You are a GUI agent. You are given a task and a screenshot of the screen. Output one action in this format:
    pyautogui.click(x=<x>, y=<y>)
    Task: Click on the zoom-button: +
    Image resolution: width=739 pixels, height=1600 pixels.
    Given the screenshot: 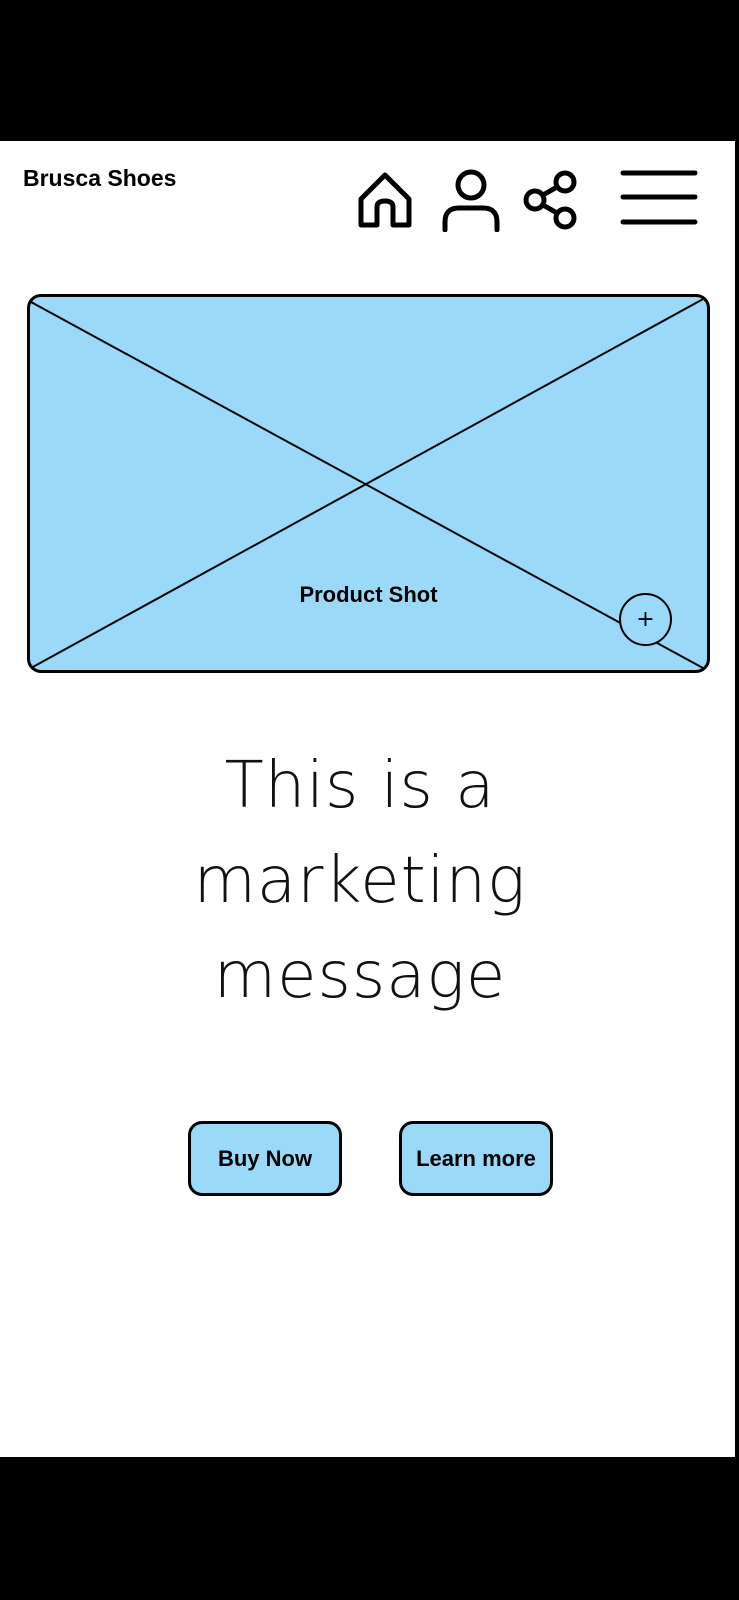 What is the action you would take?
    pyautogui.click(x=645, y=619)
    